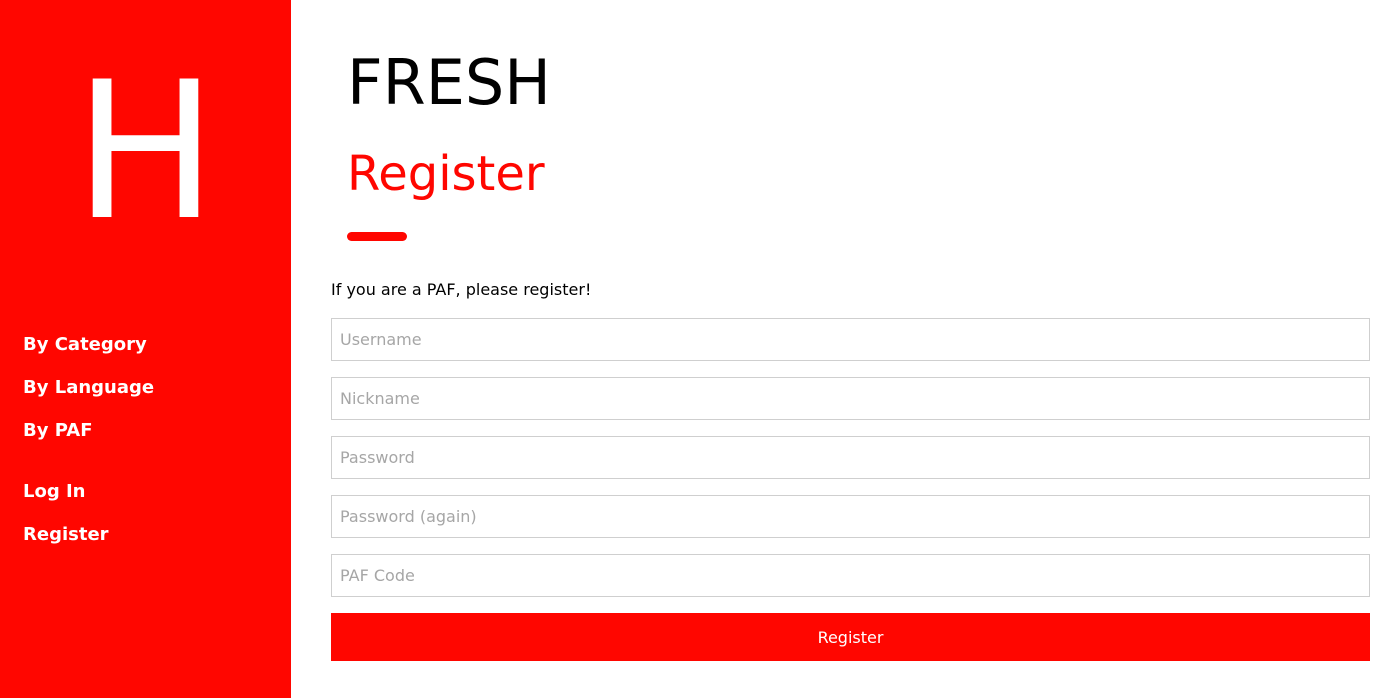 The width and height of the screenshot is (1389, 698). What do you see at coordinates (88, 388) in the screenshot?
I see `sidebar-item-by-language: By Language` at bounding box center [88, 388].